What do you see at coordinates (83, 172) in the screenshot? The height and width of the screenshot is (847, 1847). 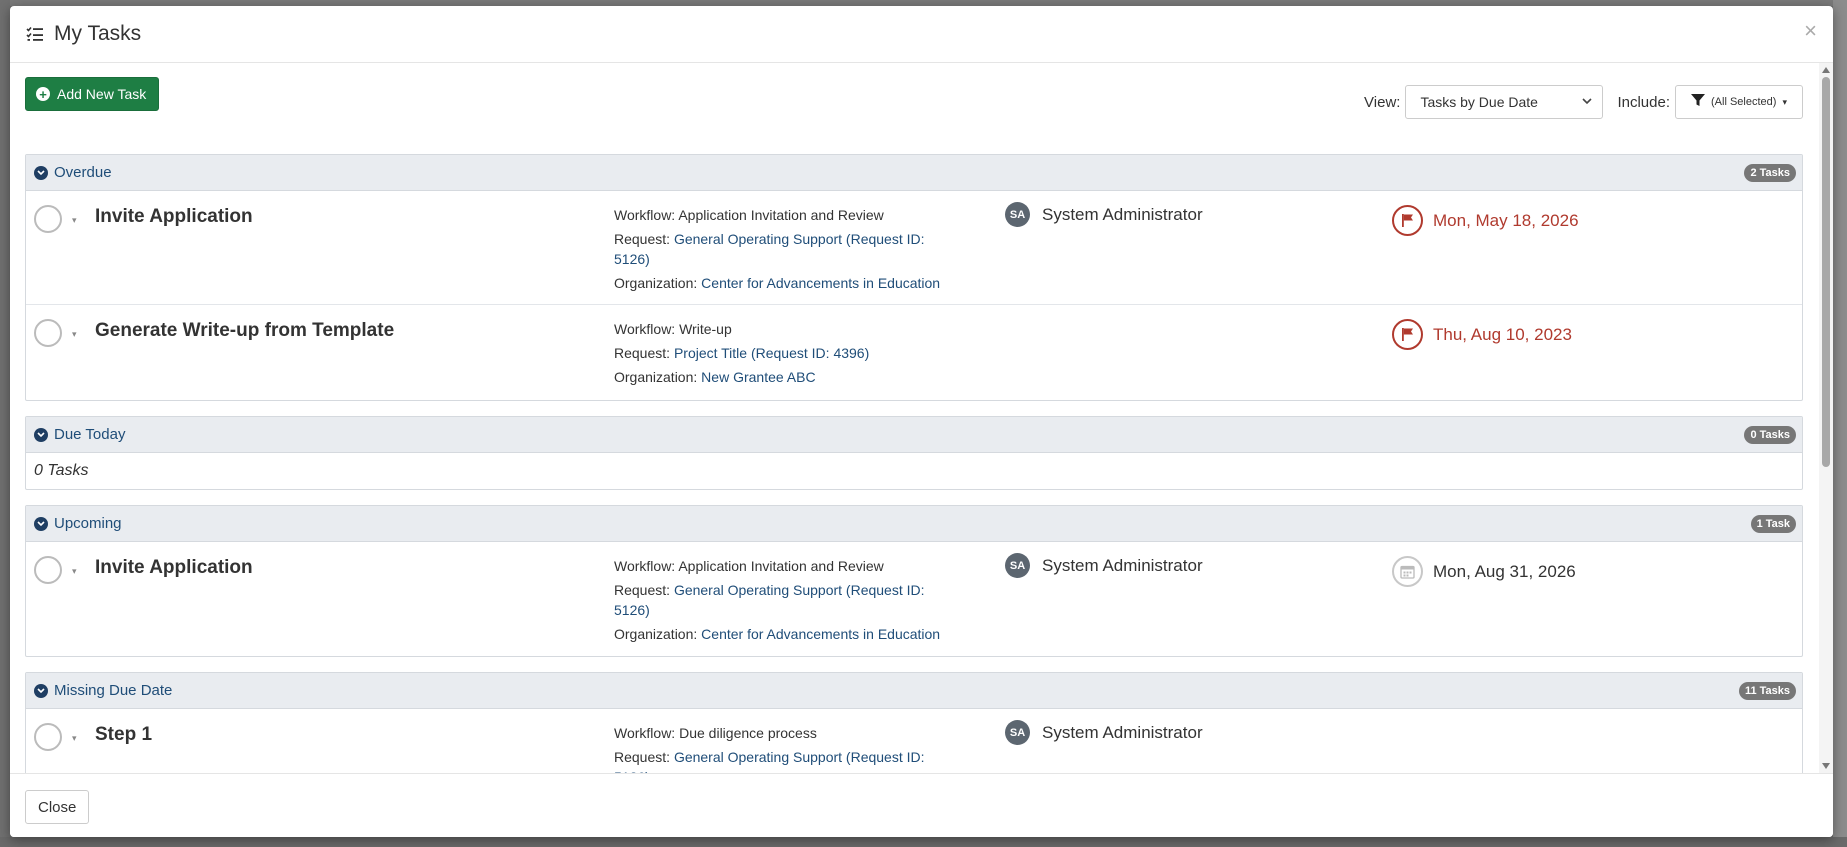 I see `group-title-label: Overdue` at bounding box center [83, 172].